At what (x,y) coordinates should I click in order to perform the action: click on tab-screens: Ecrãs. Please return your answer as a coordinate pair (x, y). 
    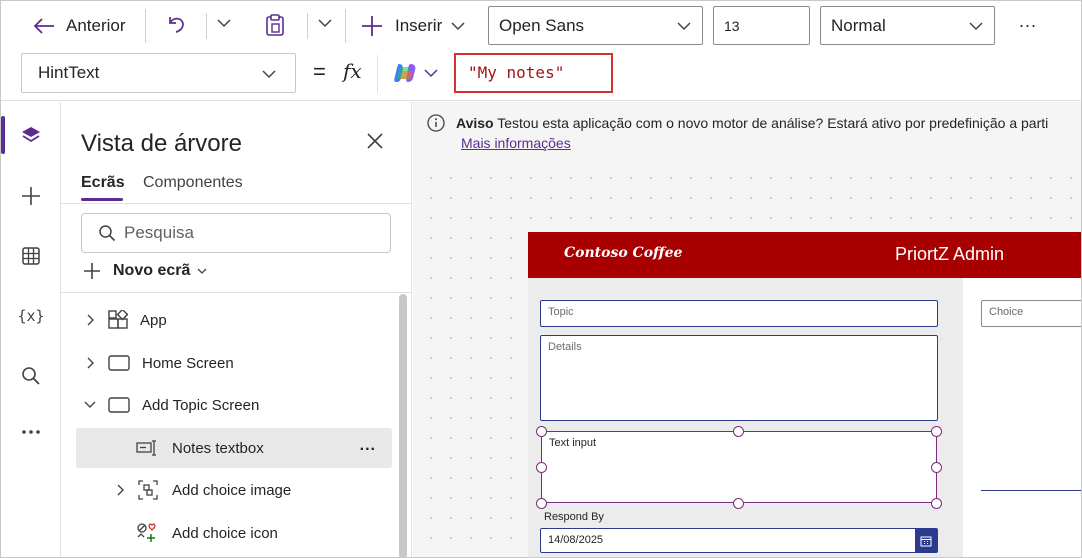
    Looking at the image, I should click on (103, 183).